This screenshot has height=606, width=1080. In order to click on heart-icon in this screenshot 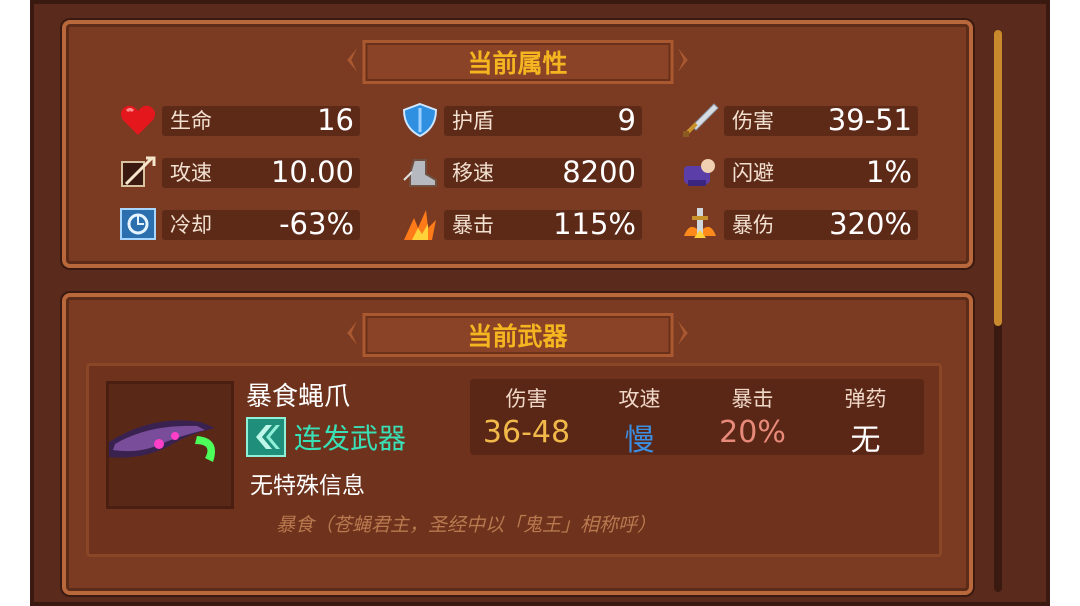, I will do `click(138, 120)`.